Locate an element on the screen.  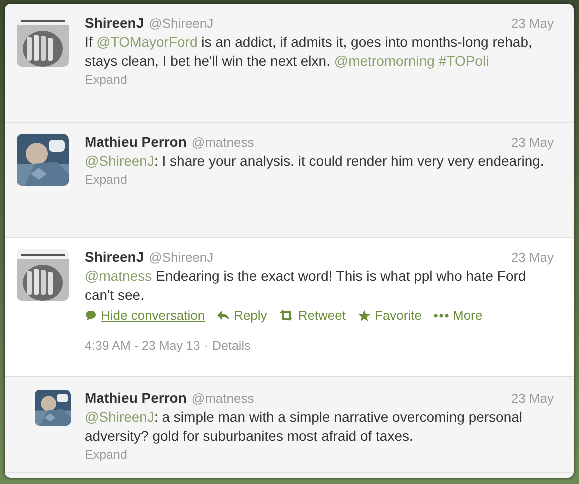
action-link: Favorite is located at coordinates (398, 315).